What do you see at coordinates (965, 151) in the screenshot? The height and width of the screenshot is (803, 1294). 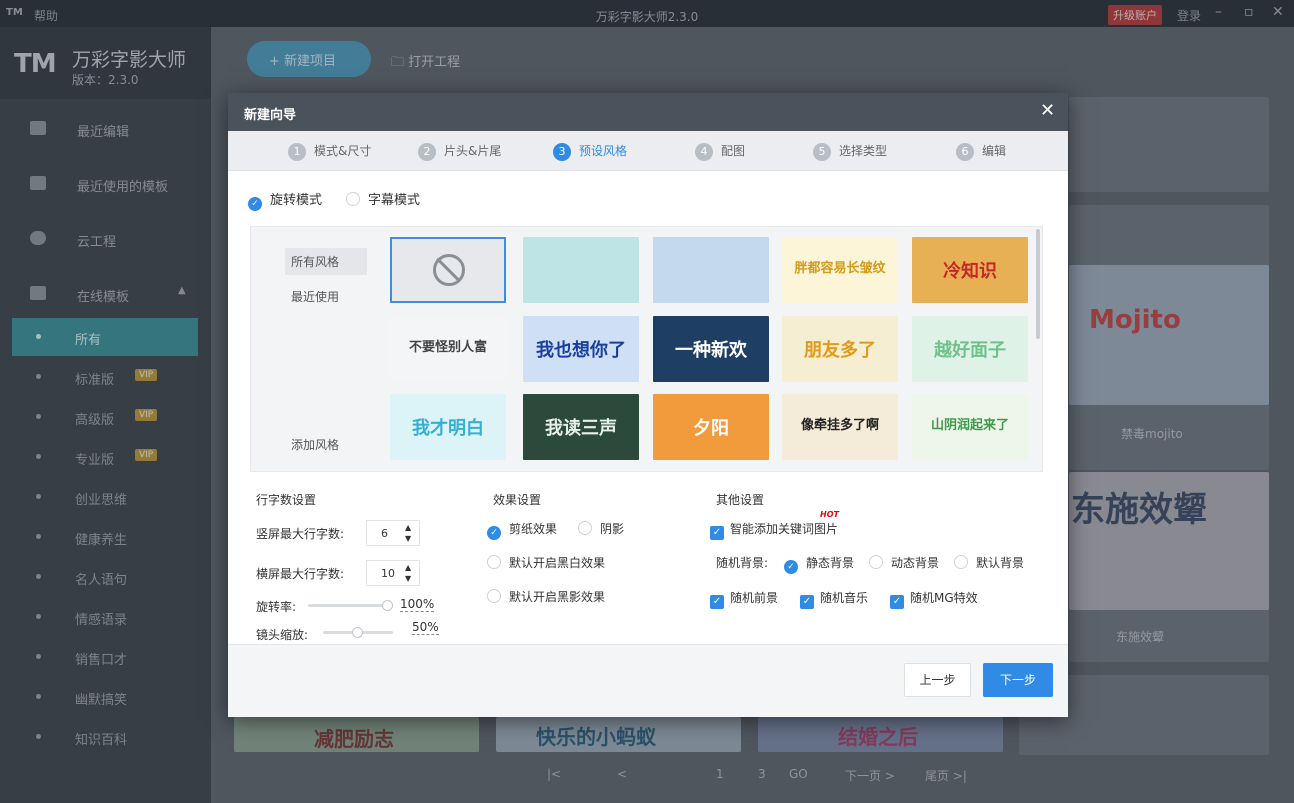 I see `step-number: 6` at bounding box center [965, 151].